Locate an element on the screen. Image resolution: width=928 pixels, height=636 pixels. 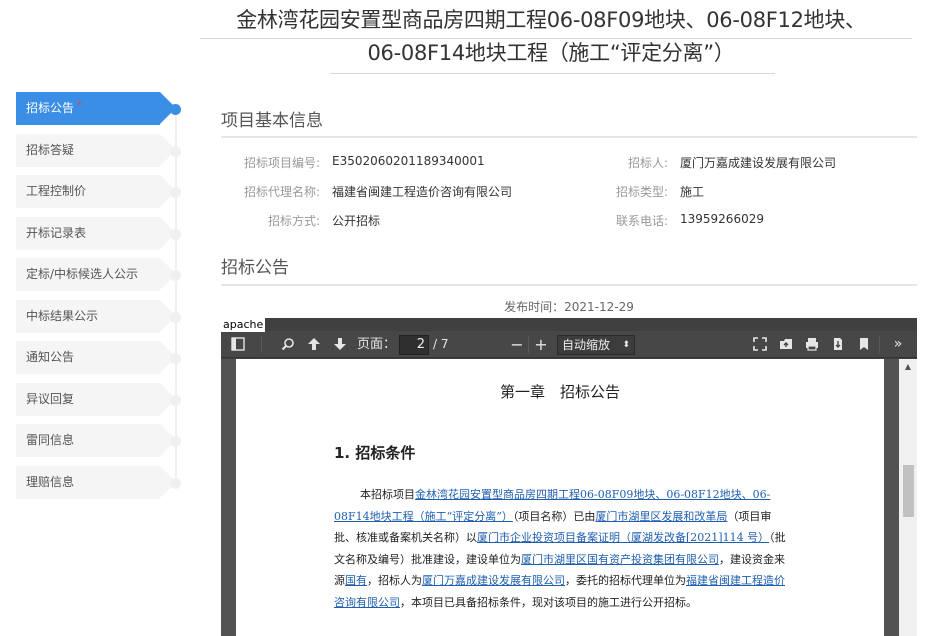
open-file-icon is located at coordinates (786, 344).